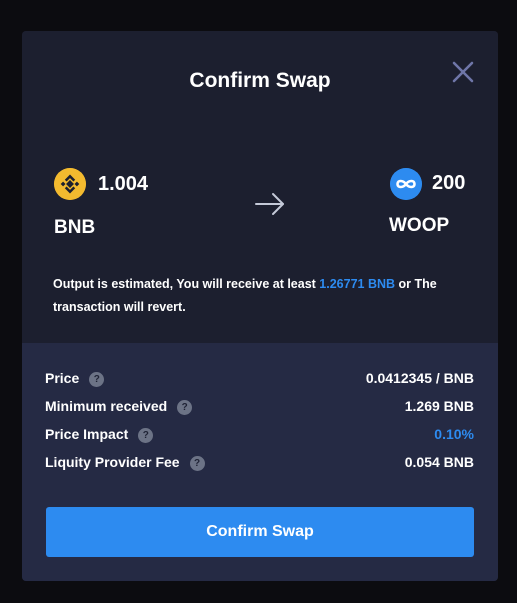  I want to click on detail-label: Price Impact?, so click(99, 434).